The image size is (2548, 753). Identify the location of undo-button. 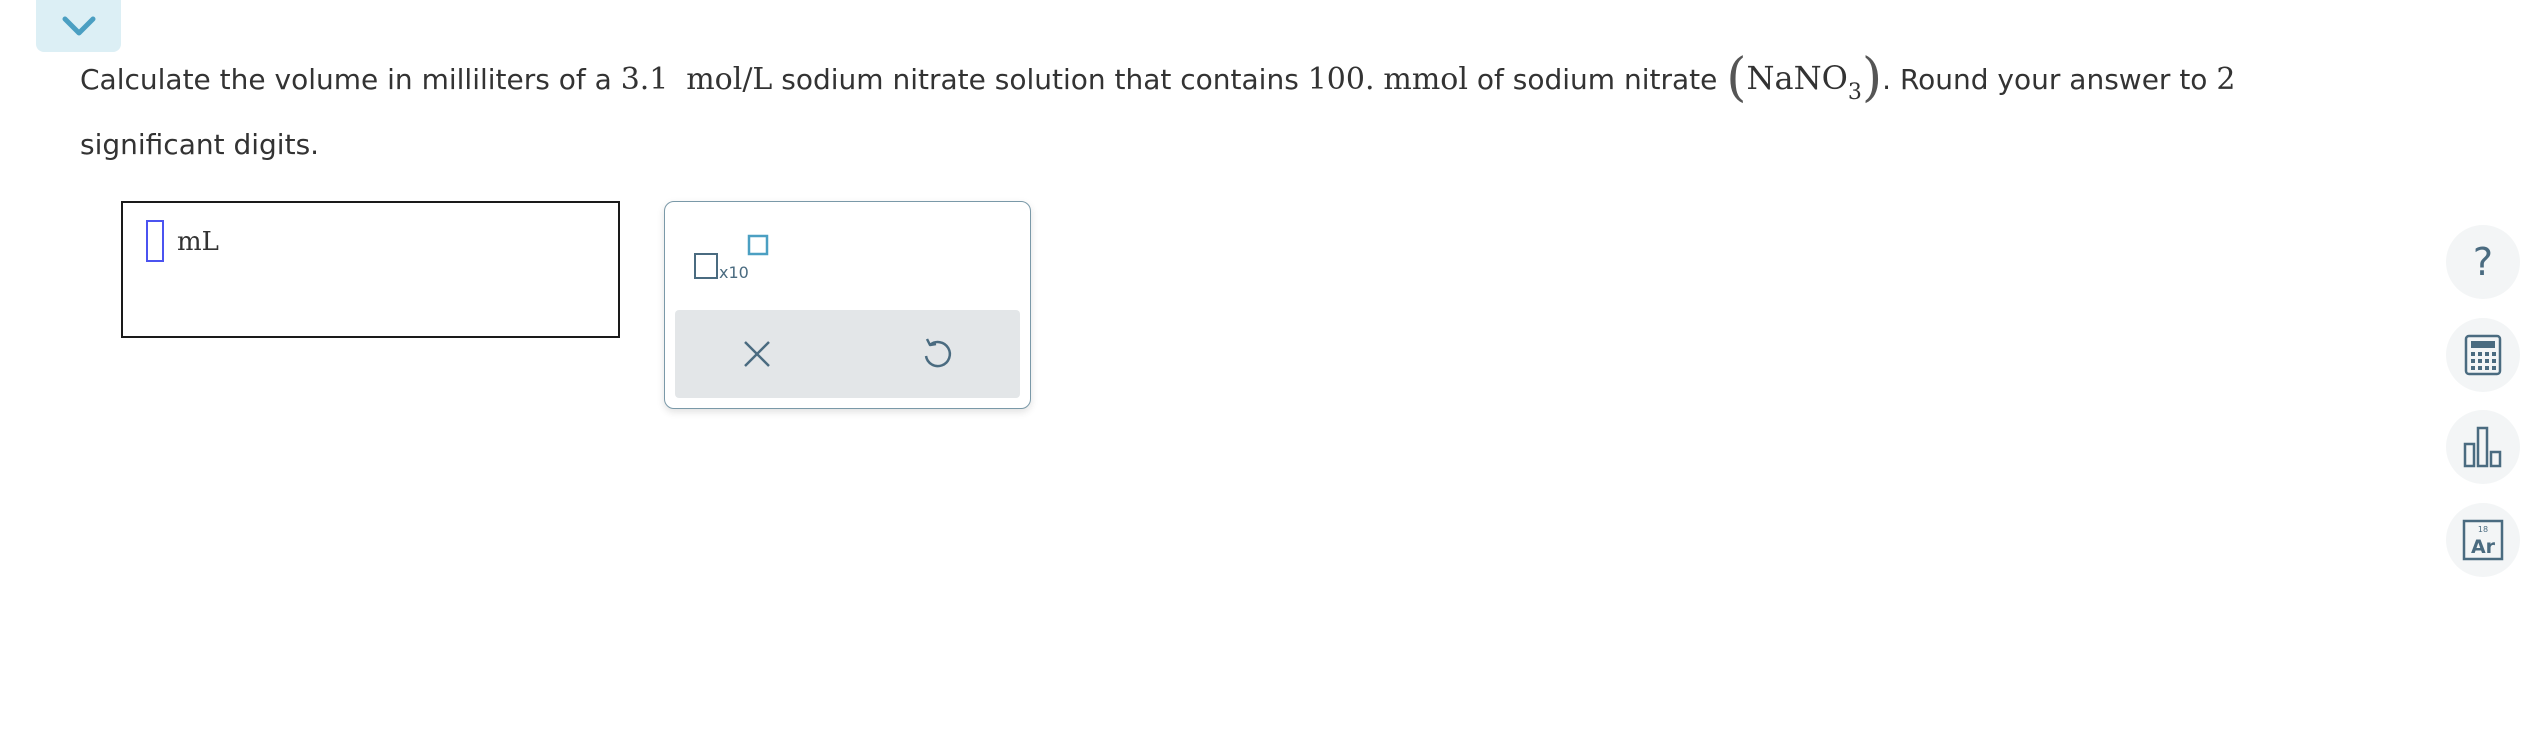
(937, 354).